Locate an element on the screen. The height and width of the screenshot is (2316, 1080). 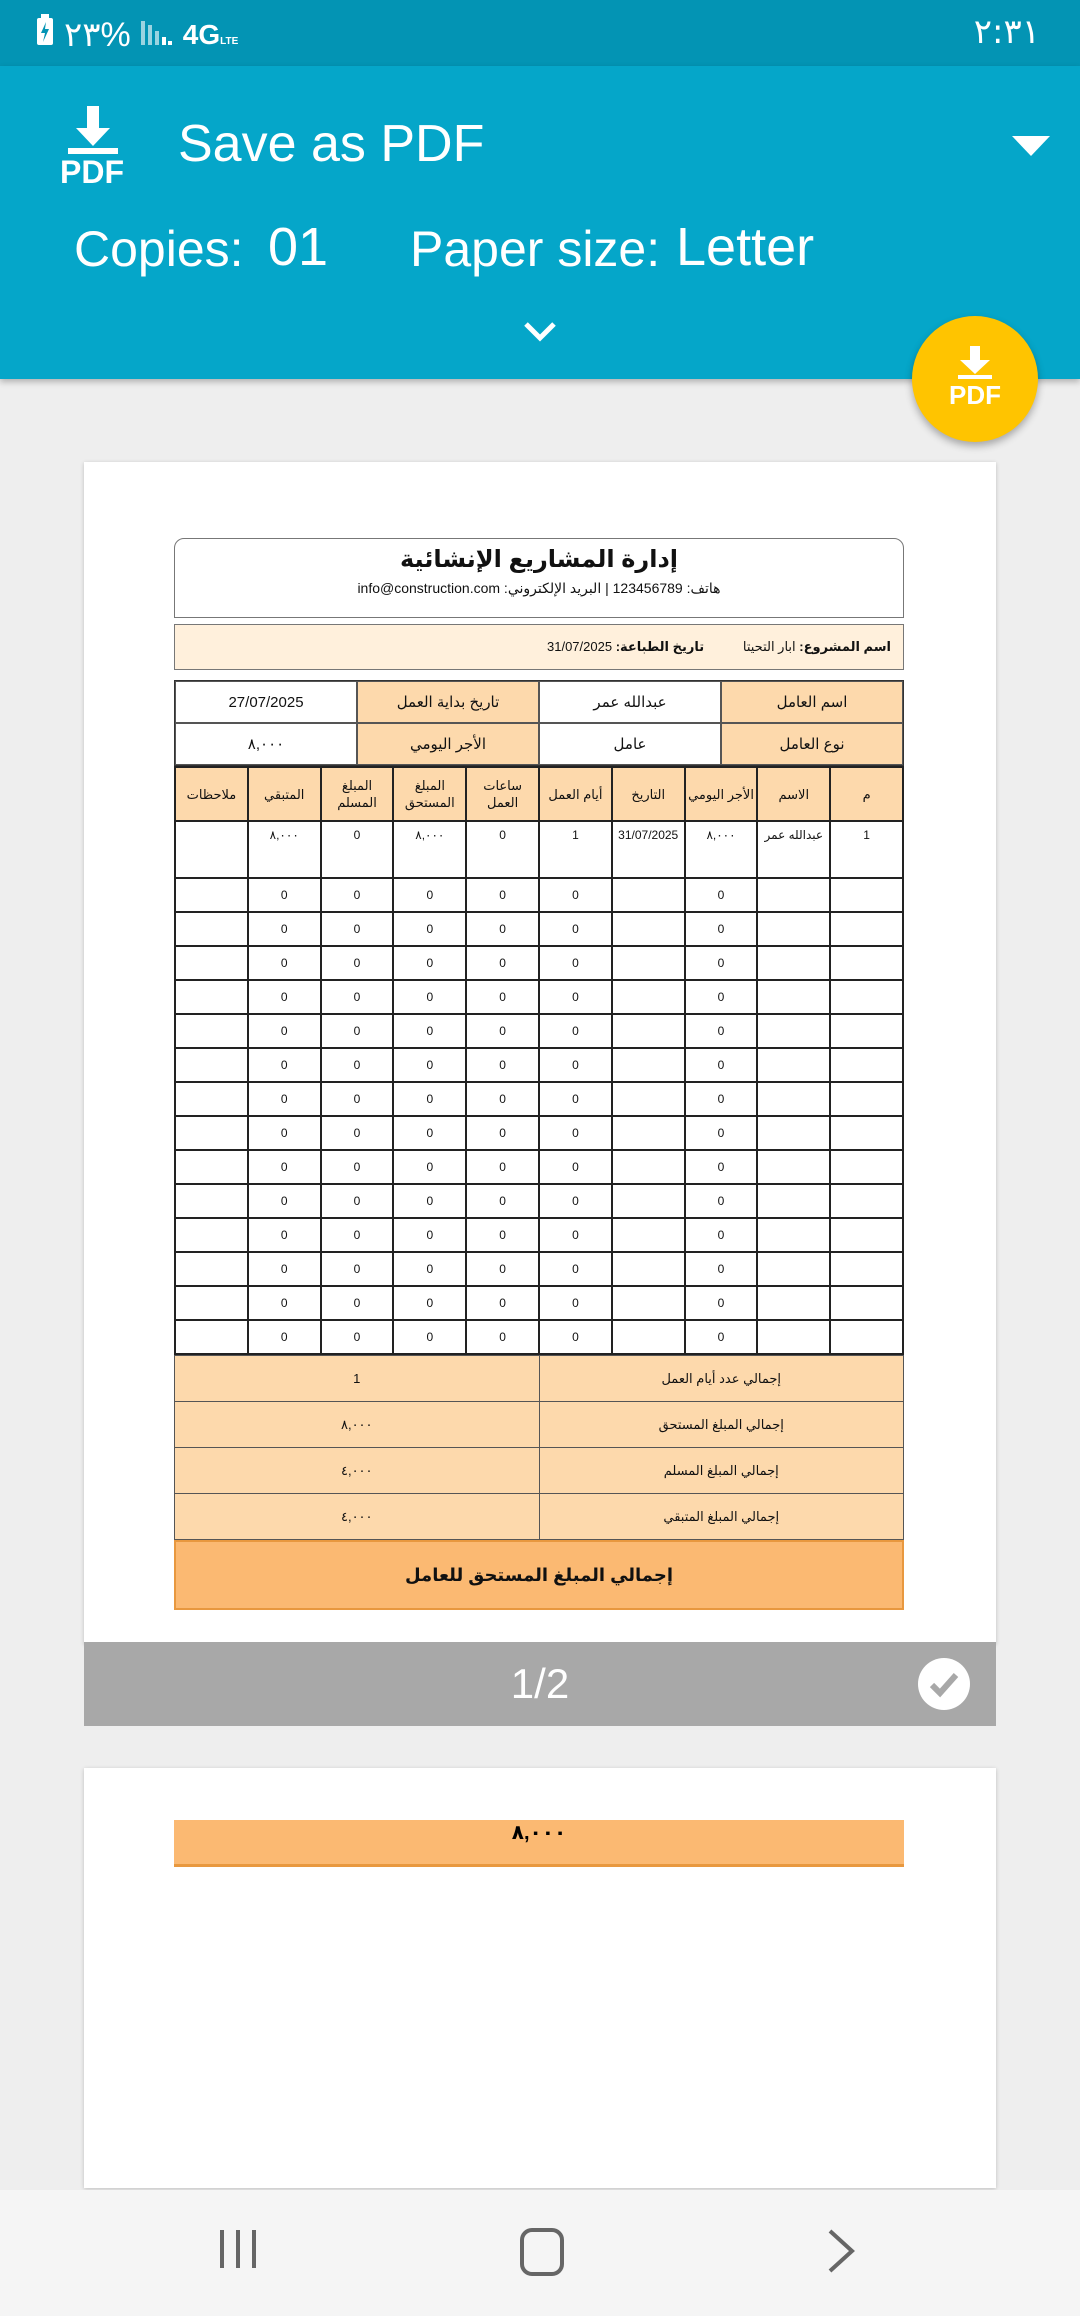
status-left: ٢٣% 4GLTE is located at coordinates (137, 34).